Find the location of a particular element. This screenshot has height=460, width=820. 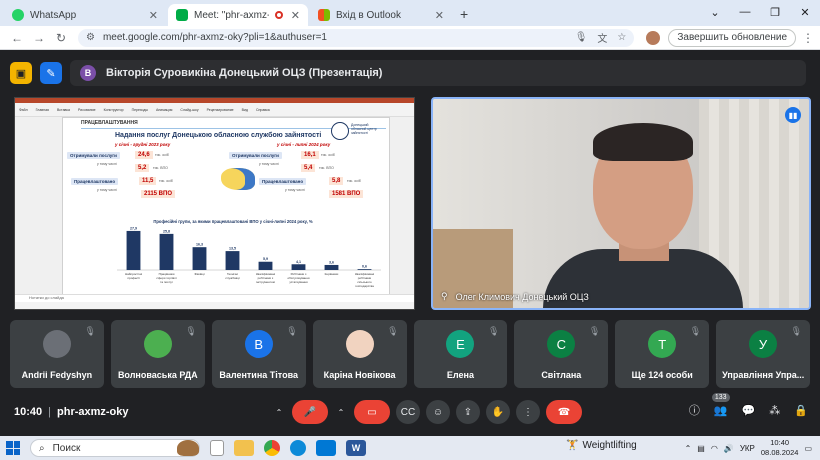

weather-widget: 🏋 Weightlifting is located at coordinates (601, 445).